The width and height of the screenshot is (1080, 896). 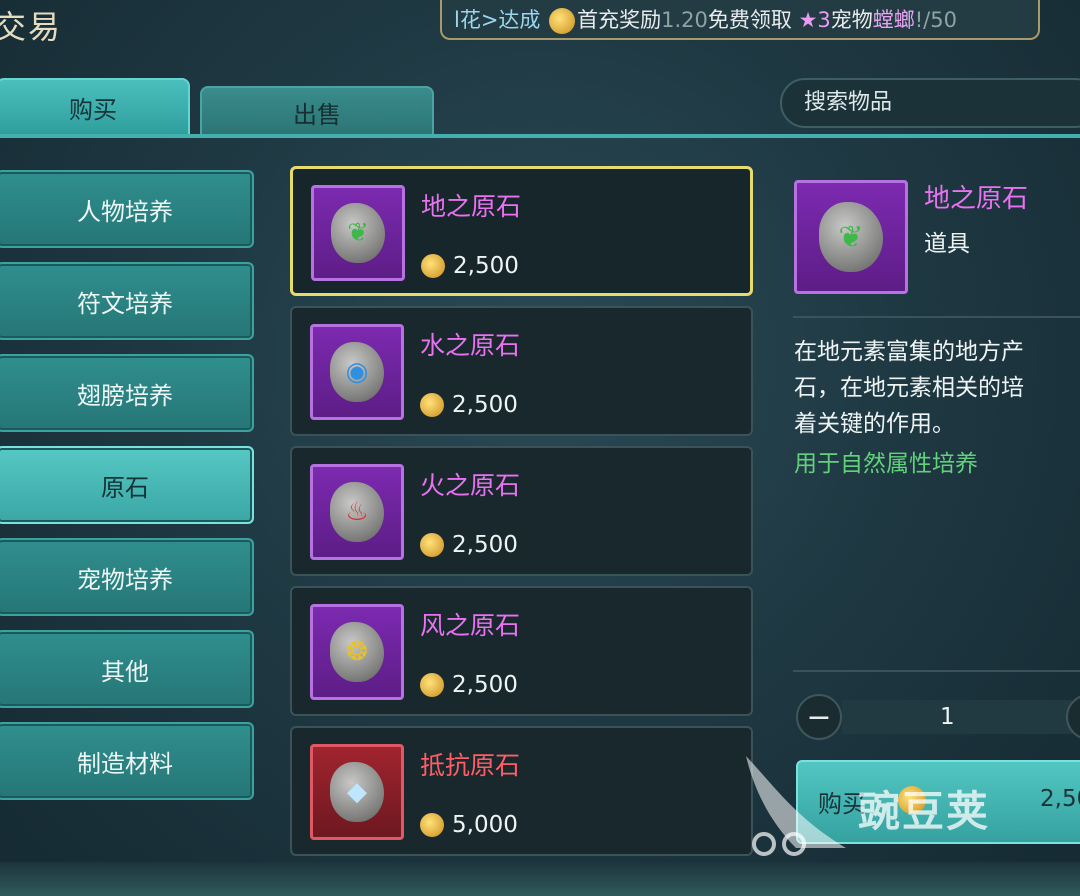 What do you see at coordinates (127, 209) in the screenshot?
I see `category-character: 人物培养` at bounding box center [127, 209].